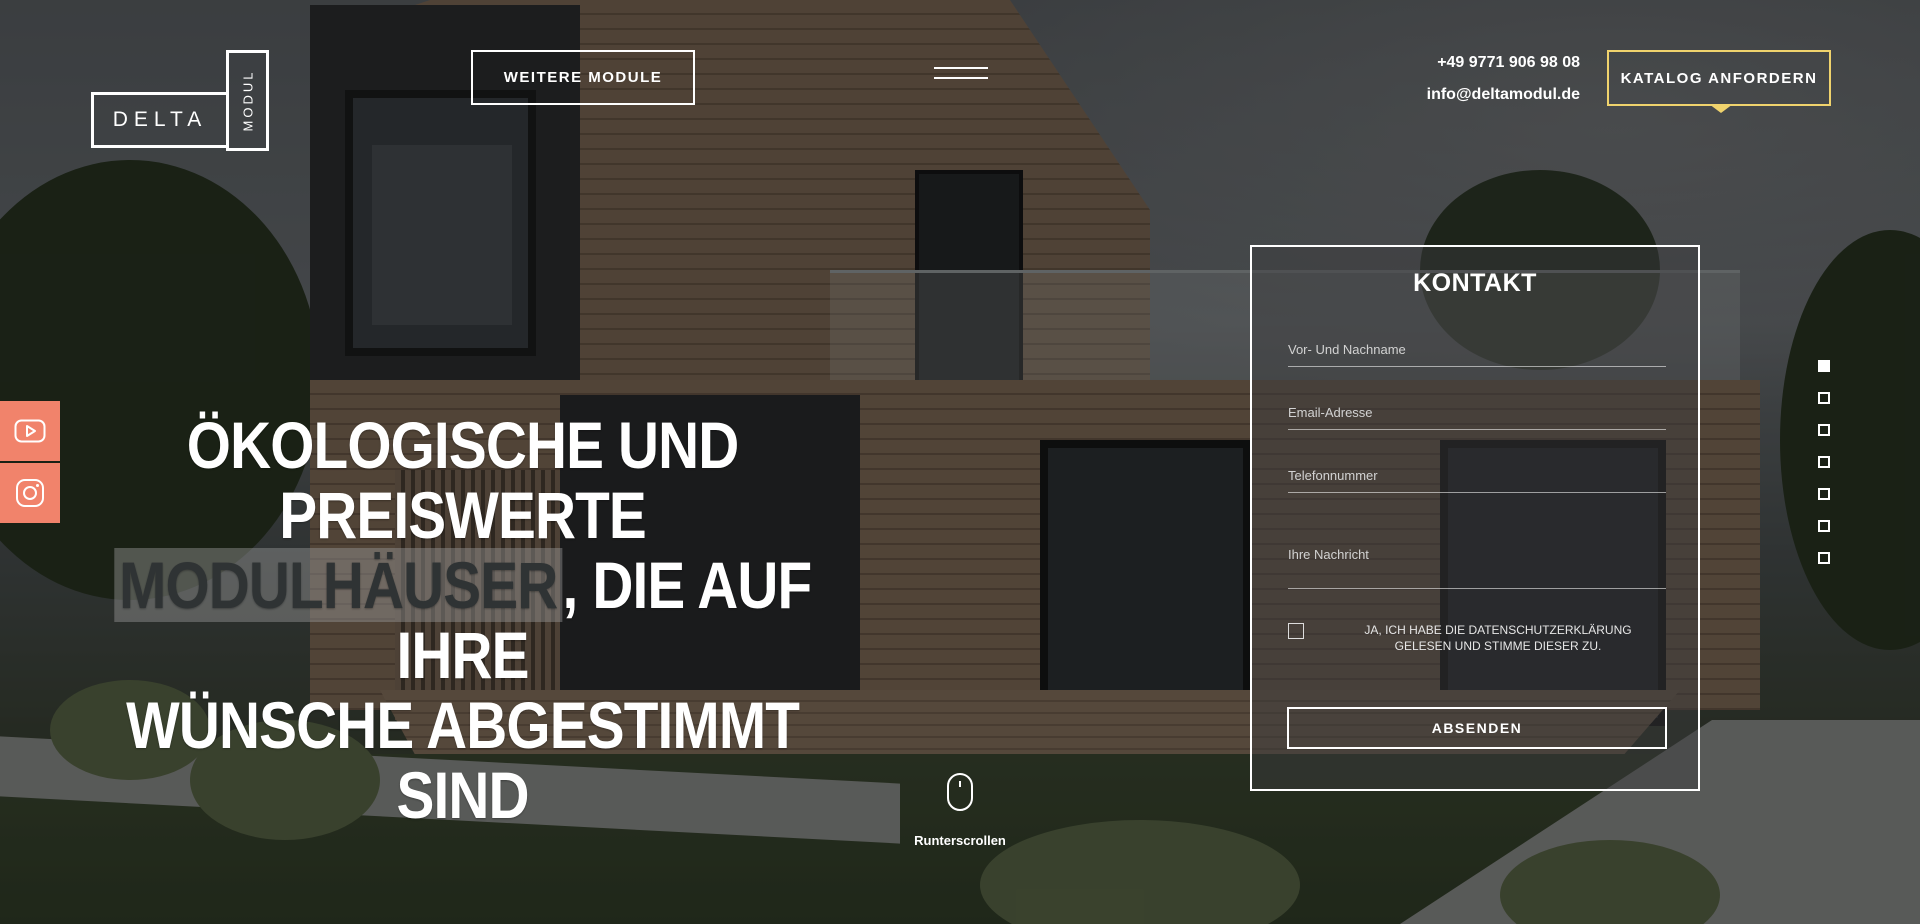 This screenshot has height=924, width=1920. I want to click on youtube-button, so click(30, 431).